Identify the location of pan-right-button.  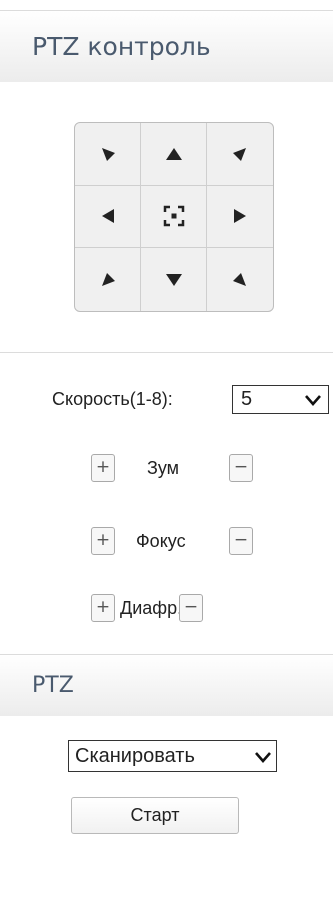
(240, 217).